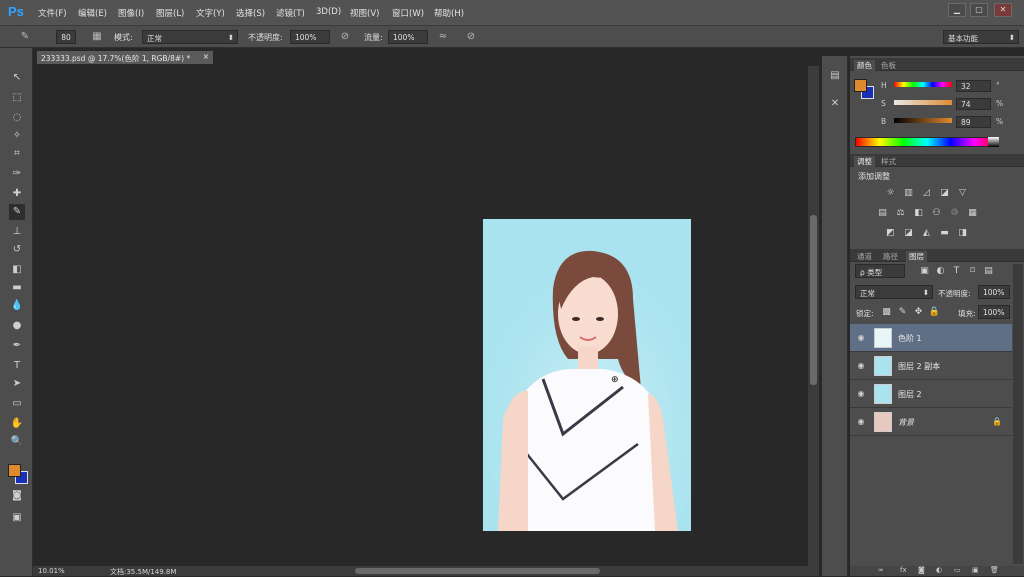 This screenshot has height=577, width=1024. I want to click on brightness-contrast-icon: ☼, so click(890, 193).